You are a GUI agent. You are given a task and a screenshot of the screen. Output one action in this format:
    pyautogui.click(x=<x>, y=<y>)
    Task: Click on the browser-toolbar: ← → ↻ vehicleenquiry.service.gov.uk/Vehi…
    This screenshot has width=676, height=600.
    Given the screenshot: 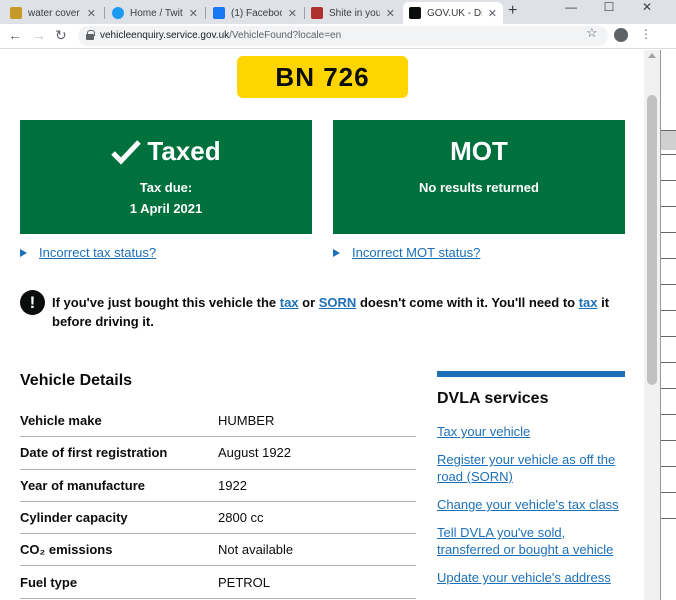 What is the action you would take?
    pyautogui.click(x=338, y=36)
    